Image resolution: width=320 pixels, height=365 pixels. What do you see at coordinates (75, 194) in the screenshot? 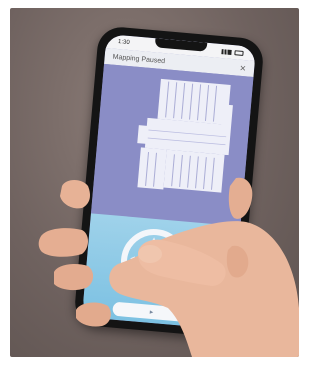
I see `index-finger` at bounding box center [75, 194].